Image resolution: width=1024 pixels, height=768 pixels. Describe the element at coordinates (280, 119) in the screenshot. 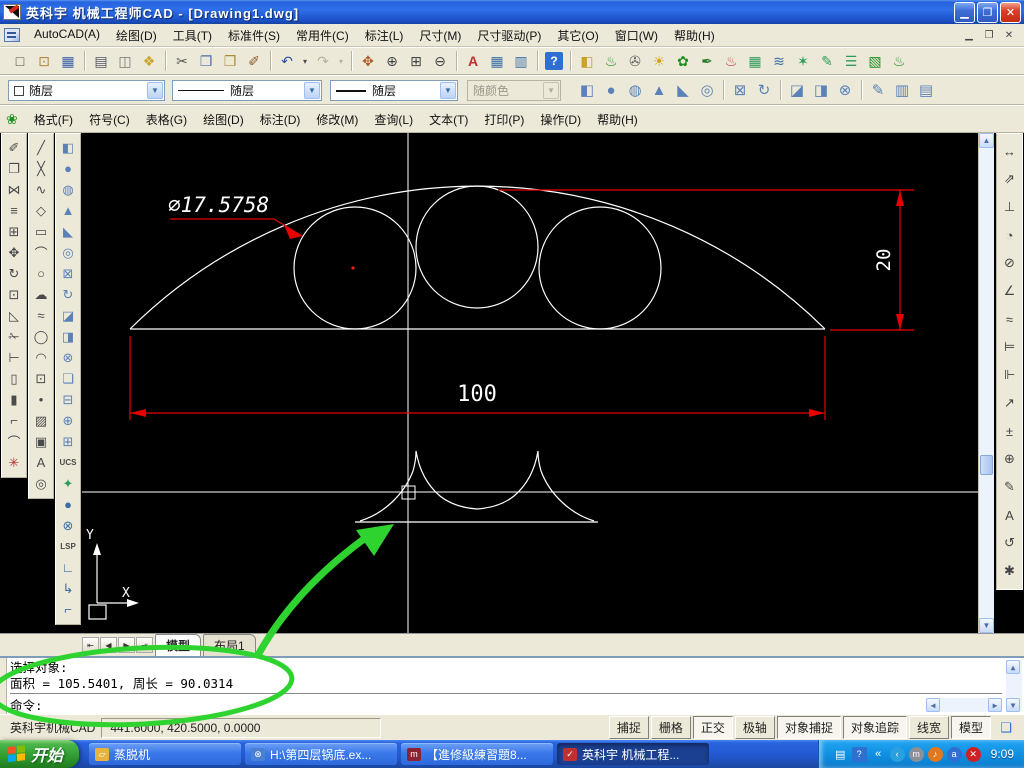

I see `menu2-dim: 标注(D)` at that location.